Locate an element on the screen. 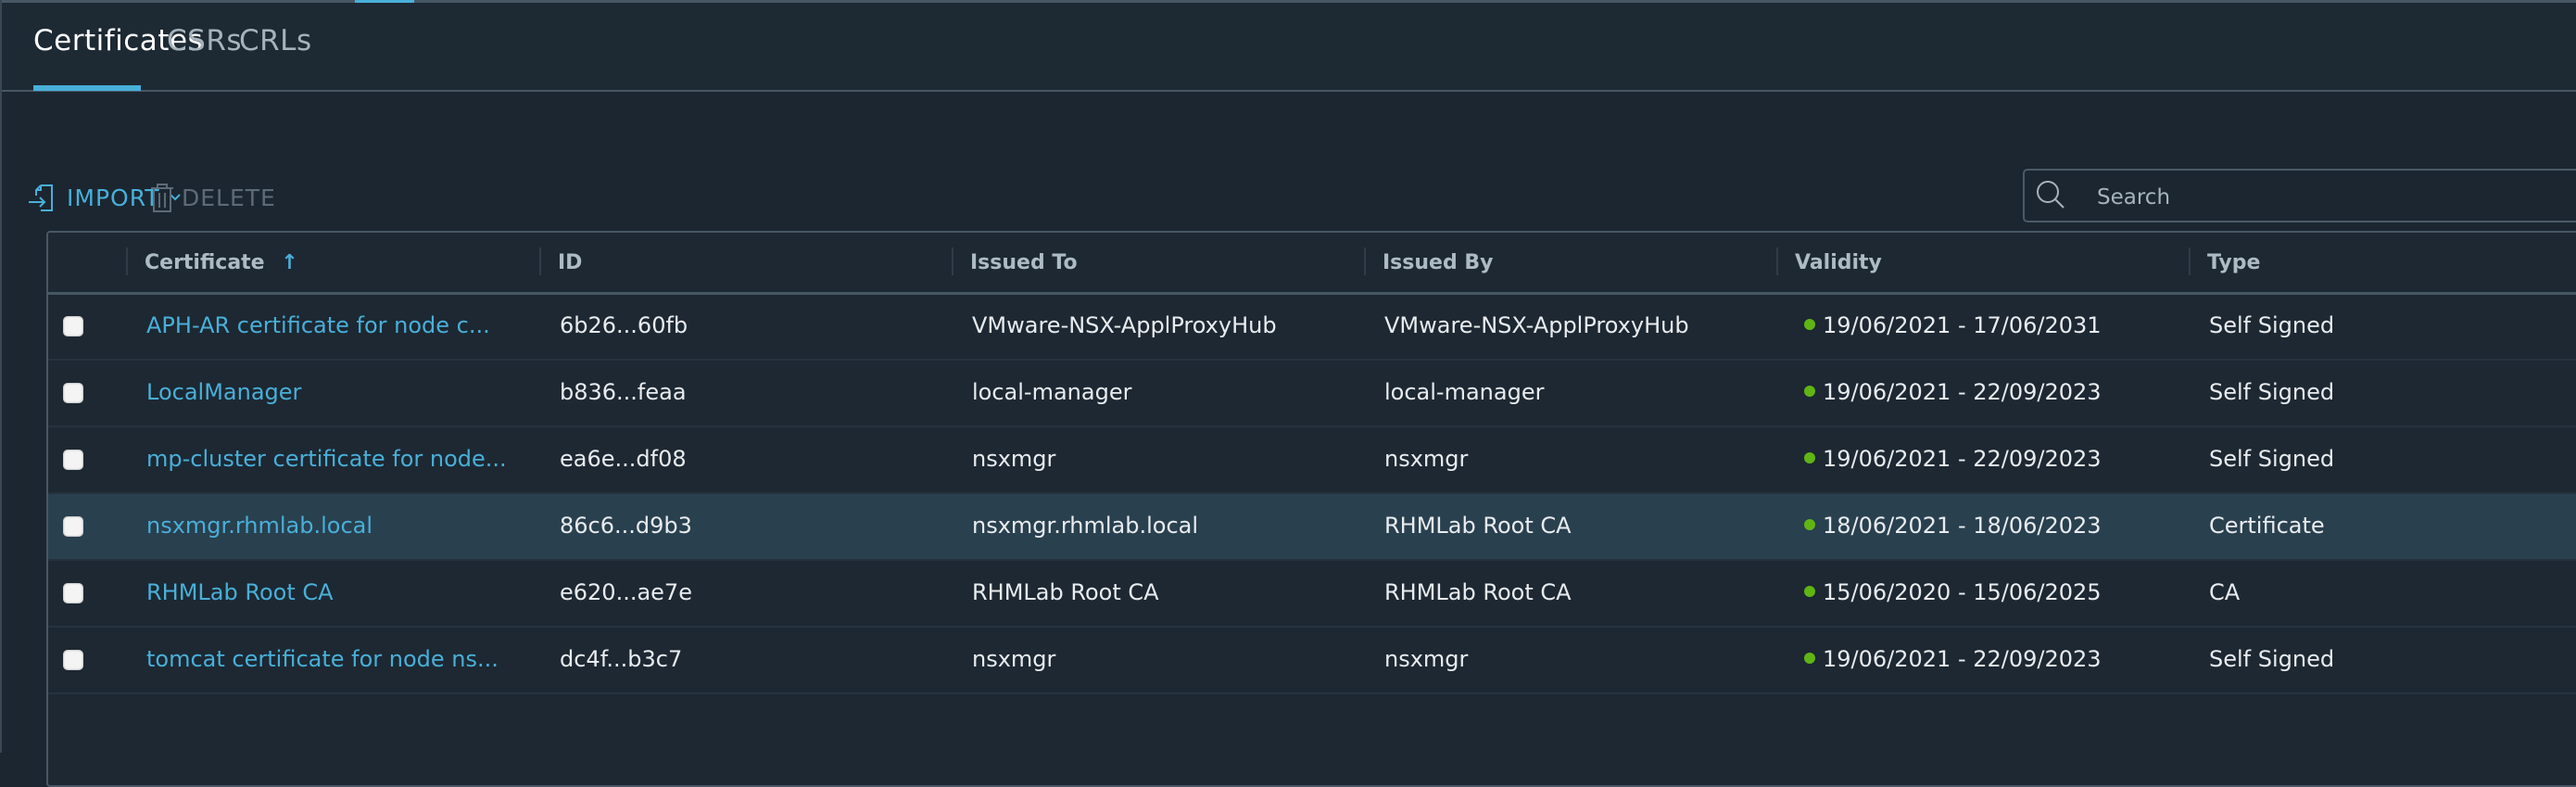 The image size is (2576, 787). left-border is located at coordinates (1, 376).